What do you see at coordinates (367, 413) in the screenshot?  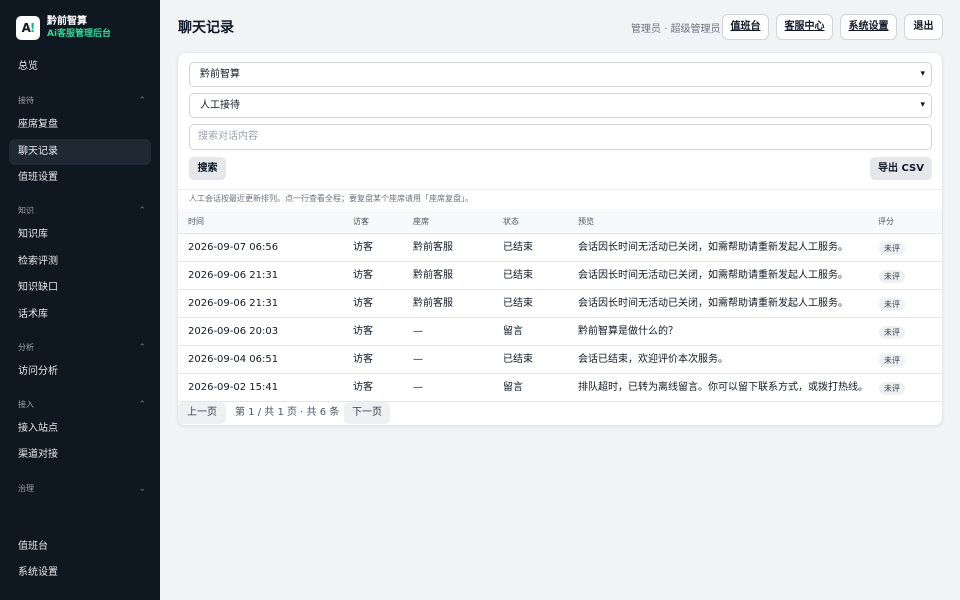 I see `next-page-button: 下一页` at bounding box center [367, 413].